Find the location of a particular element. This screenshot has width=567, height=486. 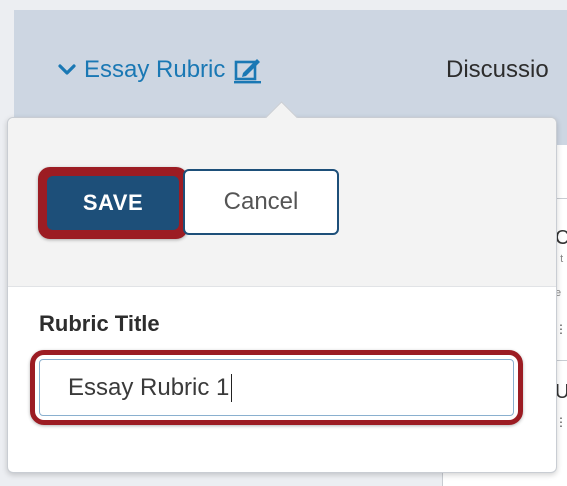

rubric-toggle-label: Essay Rubric is located at coordinates (155, 69).